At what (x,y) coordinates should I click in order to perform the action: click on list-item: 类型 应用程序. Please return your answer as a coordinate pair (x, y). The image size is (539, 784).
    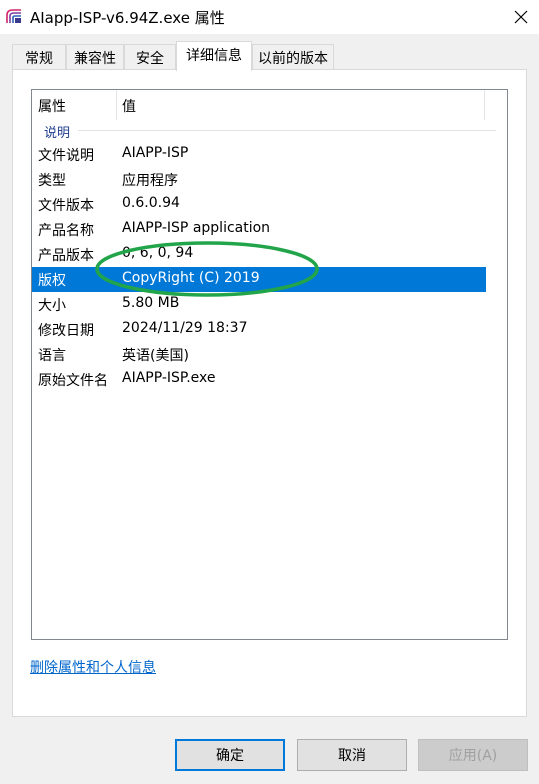
    Looking at the image, I should click on (259, 179).